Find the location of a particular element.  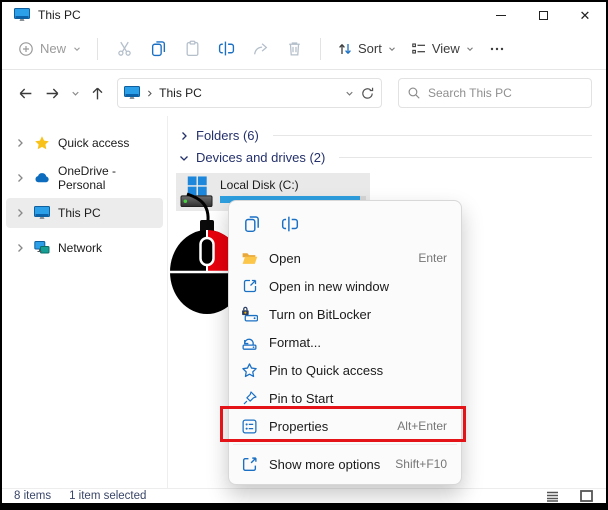

selection-count: 1 item selected is located at coordinates (108, 496).